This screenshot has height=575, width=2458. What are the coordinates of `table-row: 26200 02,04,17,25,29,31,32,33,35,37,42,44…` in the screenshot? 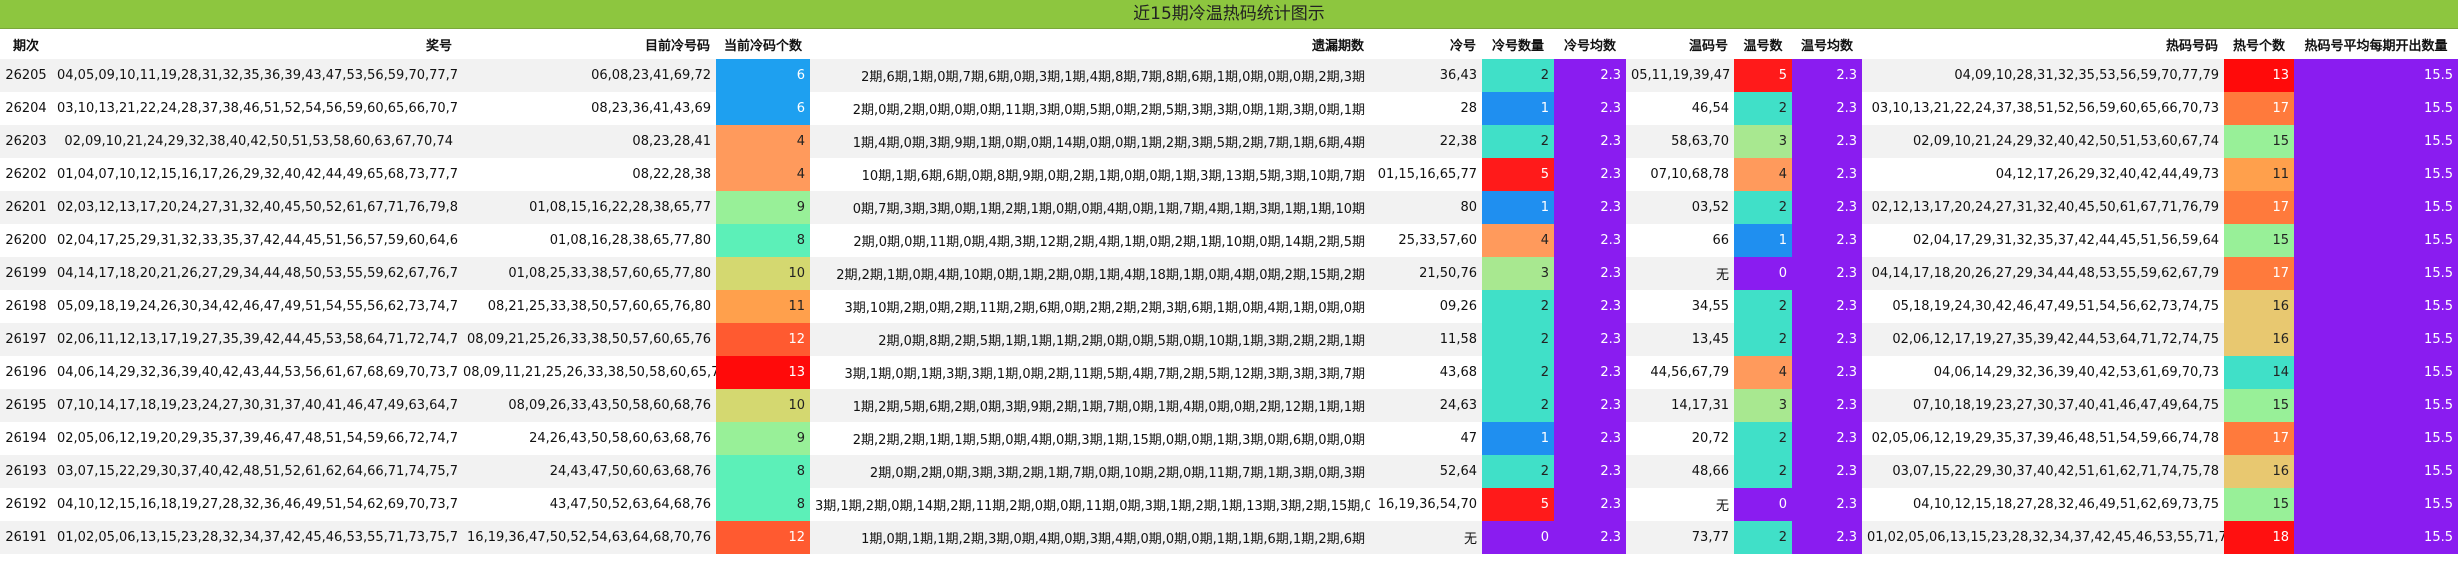 It's located at (1229, 240).